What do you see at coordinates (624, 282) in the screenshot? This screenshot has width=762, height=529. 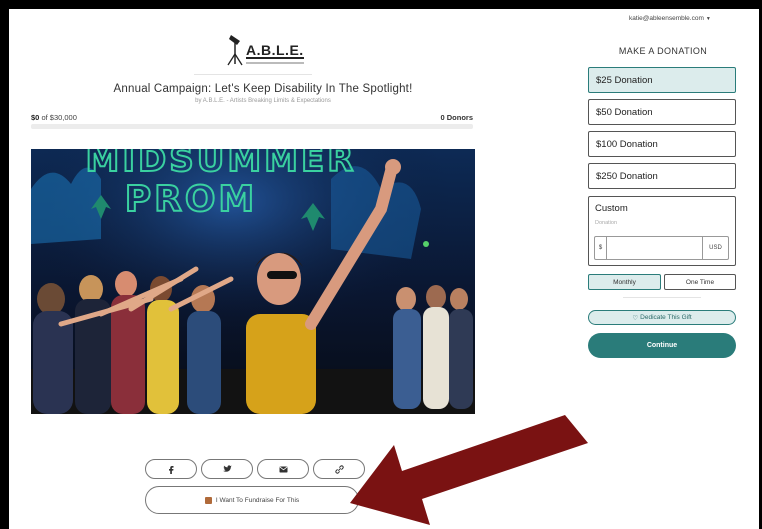 I see `frequency-monthly-button: Monthly` at bounding box center [624, 282].